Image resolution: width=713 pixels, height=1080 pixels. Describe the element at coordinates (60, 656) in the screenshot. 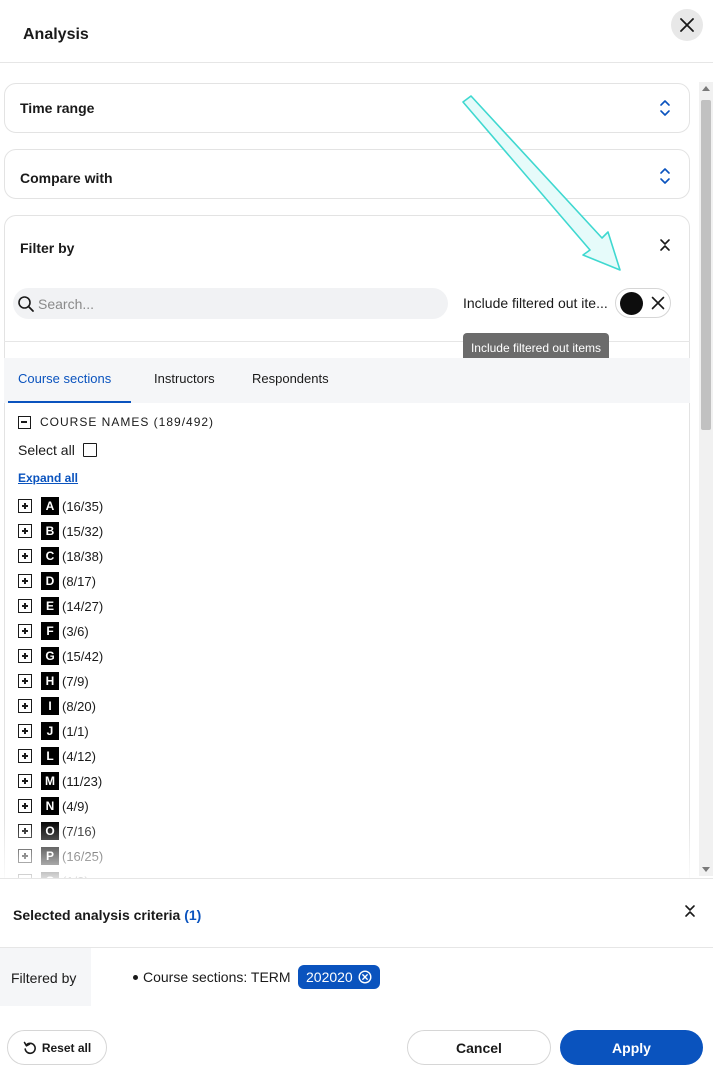

I see `letter-group-row: G (15/42)` at that location.